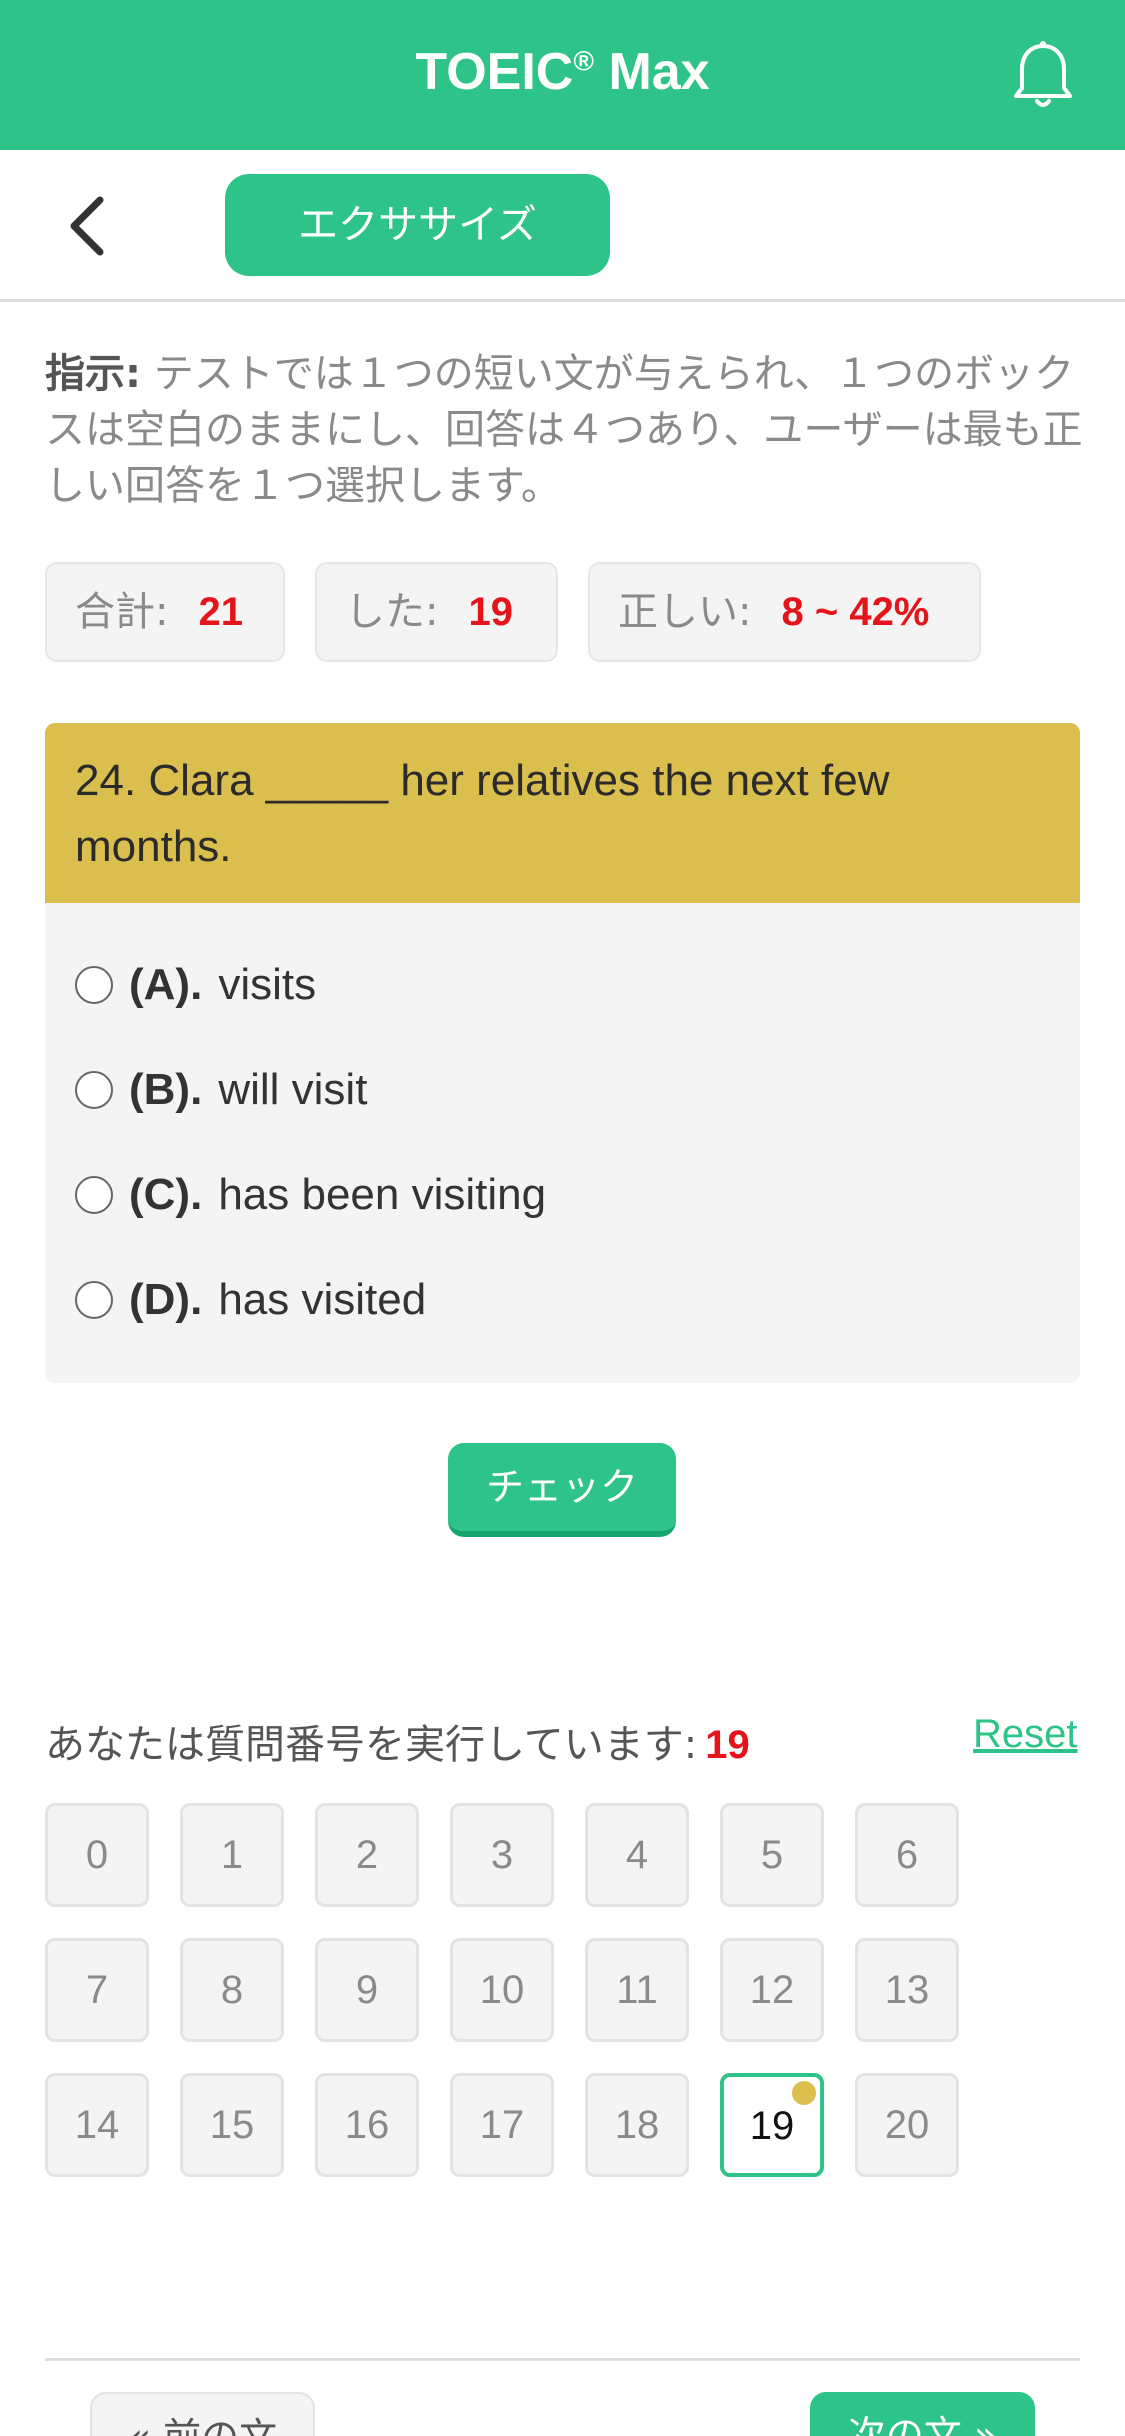  I want to click on question-number-button: 15, so click(232, 2125).